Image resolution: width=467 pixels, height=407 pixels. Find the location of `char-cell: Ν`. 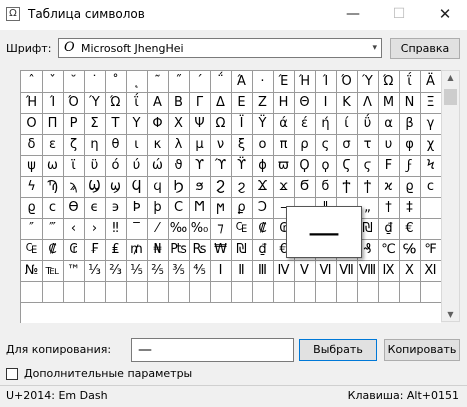

char-cell: Ν is located at coordinates (410, 103).